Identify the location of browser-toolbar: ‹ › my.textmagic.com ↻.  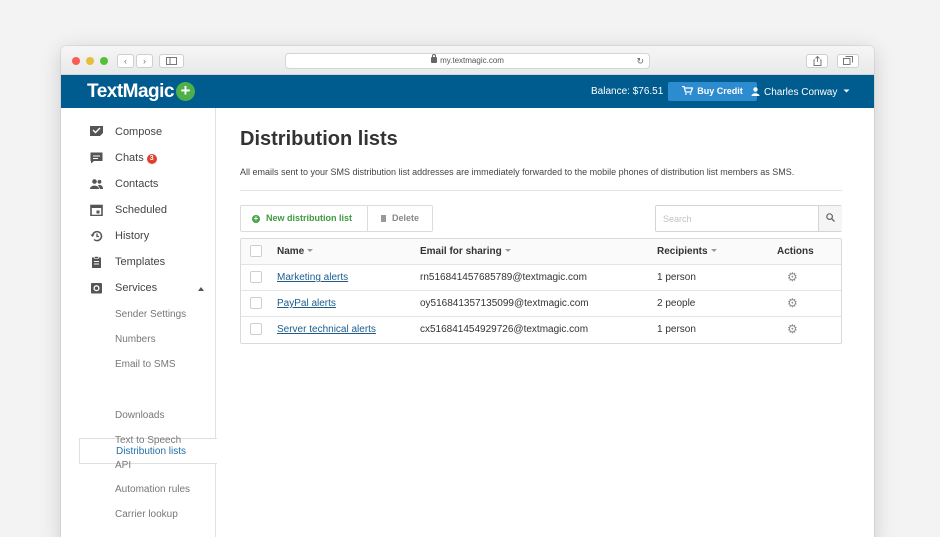
(467, 60).